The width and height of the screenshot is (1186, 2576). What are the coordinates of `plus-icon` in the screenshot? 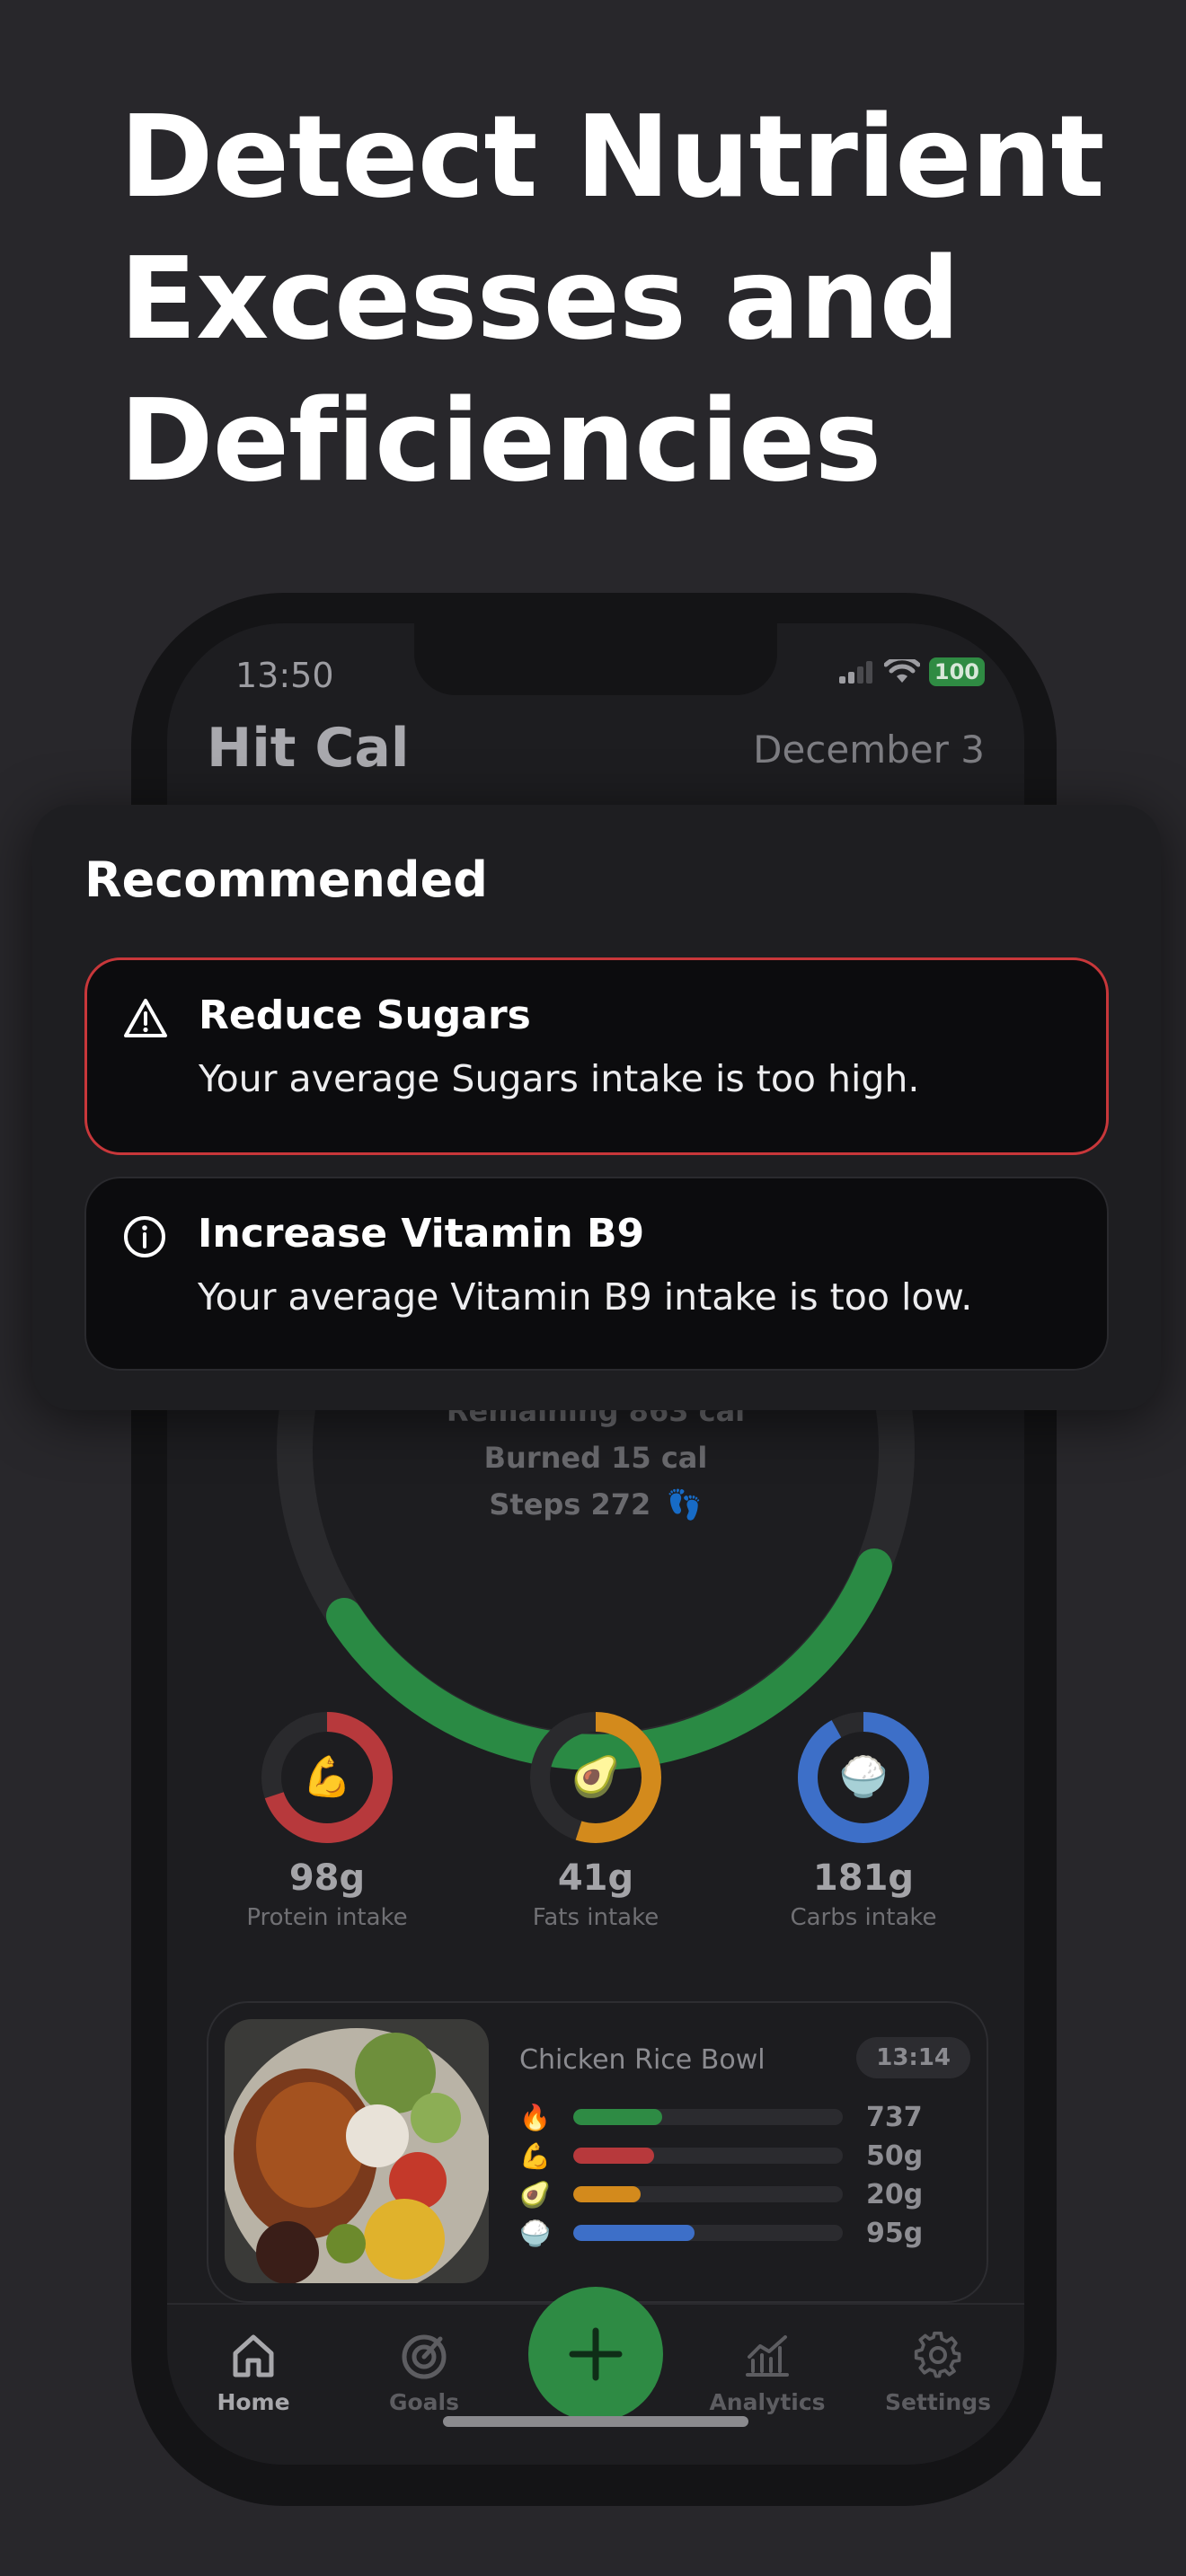 It's located at (596, 2354).